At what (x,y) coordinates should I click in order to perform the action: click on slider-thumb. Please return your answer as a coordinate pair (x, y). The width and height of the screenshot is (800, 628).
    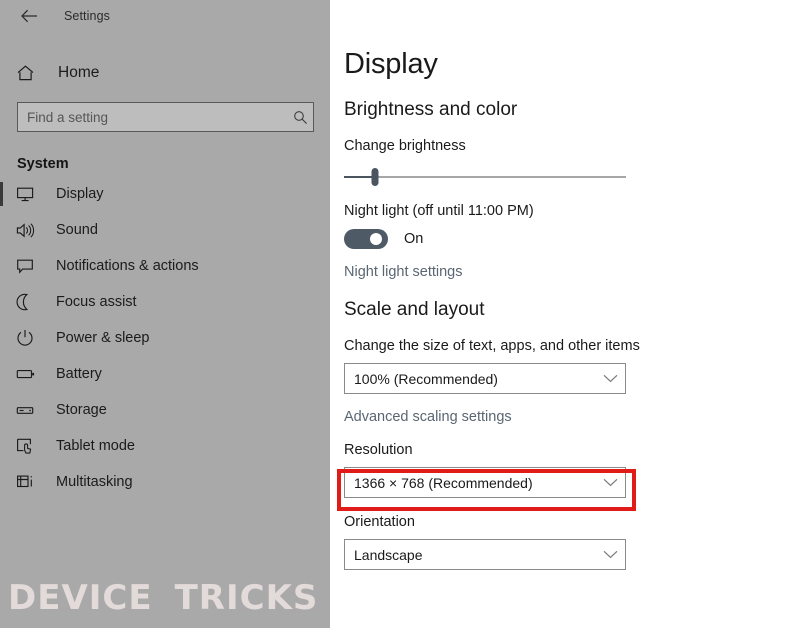
    Looking at the image, I should click on (375, 177).